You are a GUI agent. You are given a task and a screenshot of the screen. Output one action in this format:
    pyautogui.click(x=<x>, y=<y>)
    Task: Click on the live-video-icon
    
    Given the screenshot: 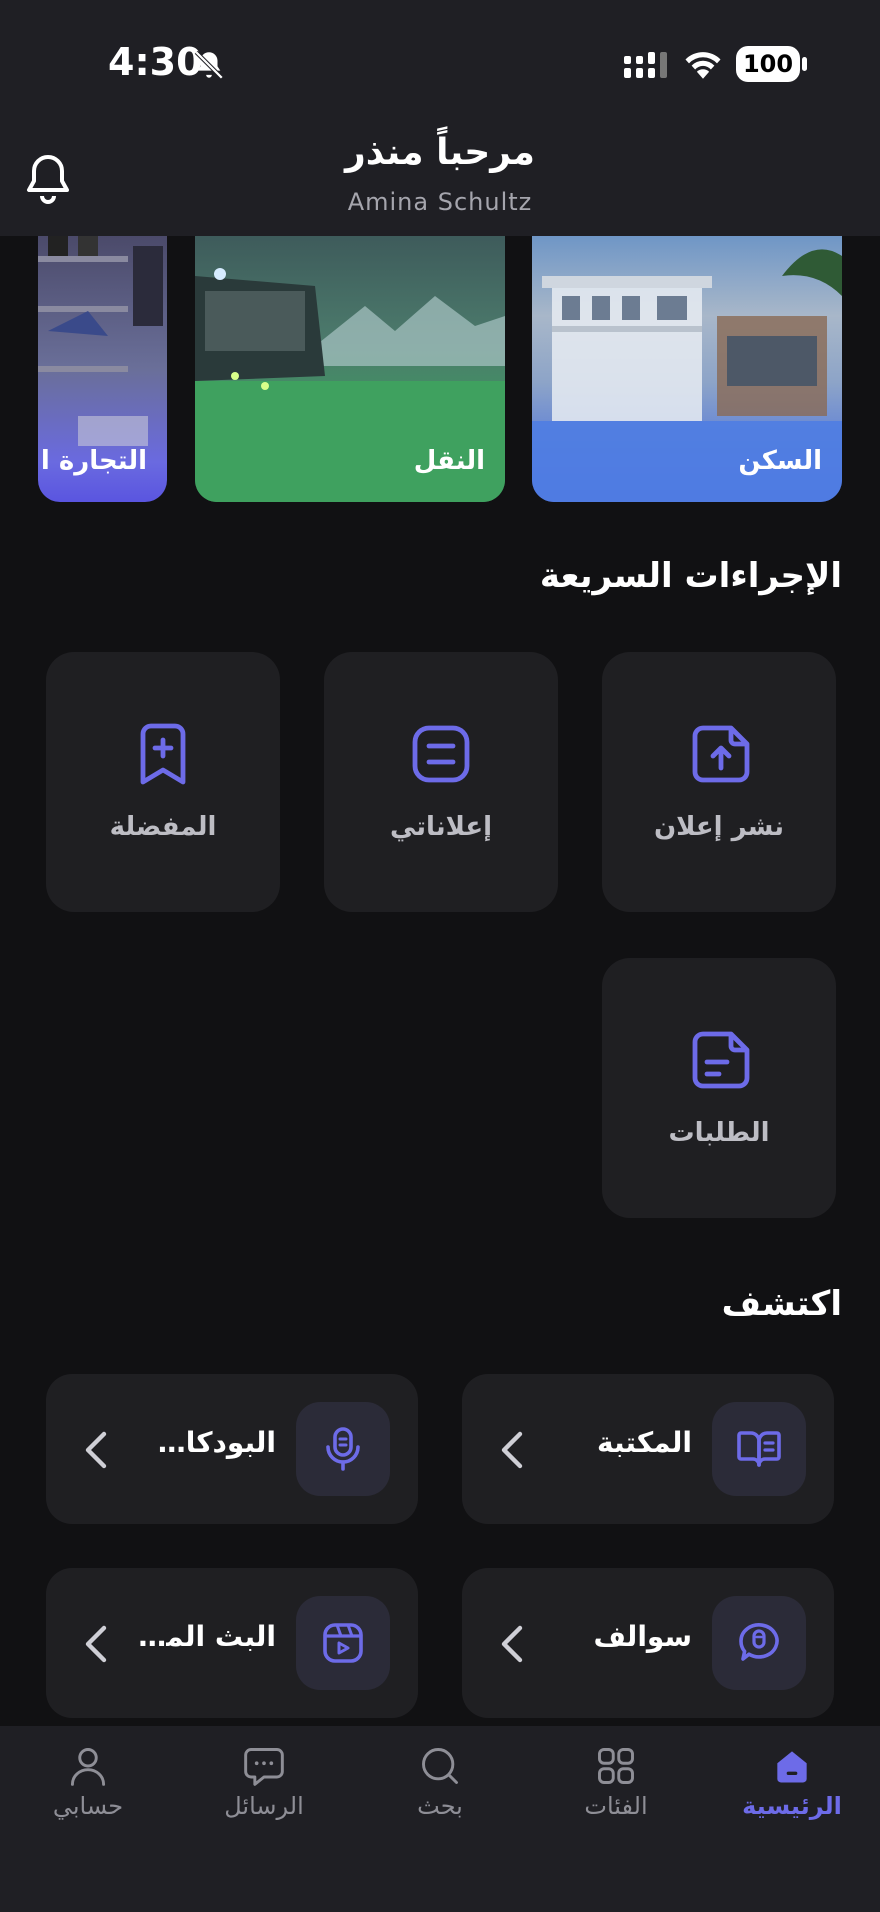 What is the action you would take?
    pyautogui.click(x=343, y=1643)
    